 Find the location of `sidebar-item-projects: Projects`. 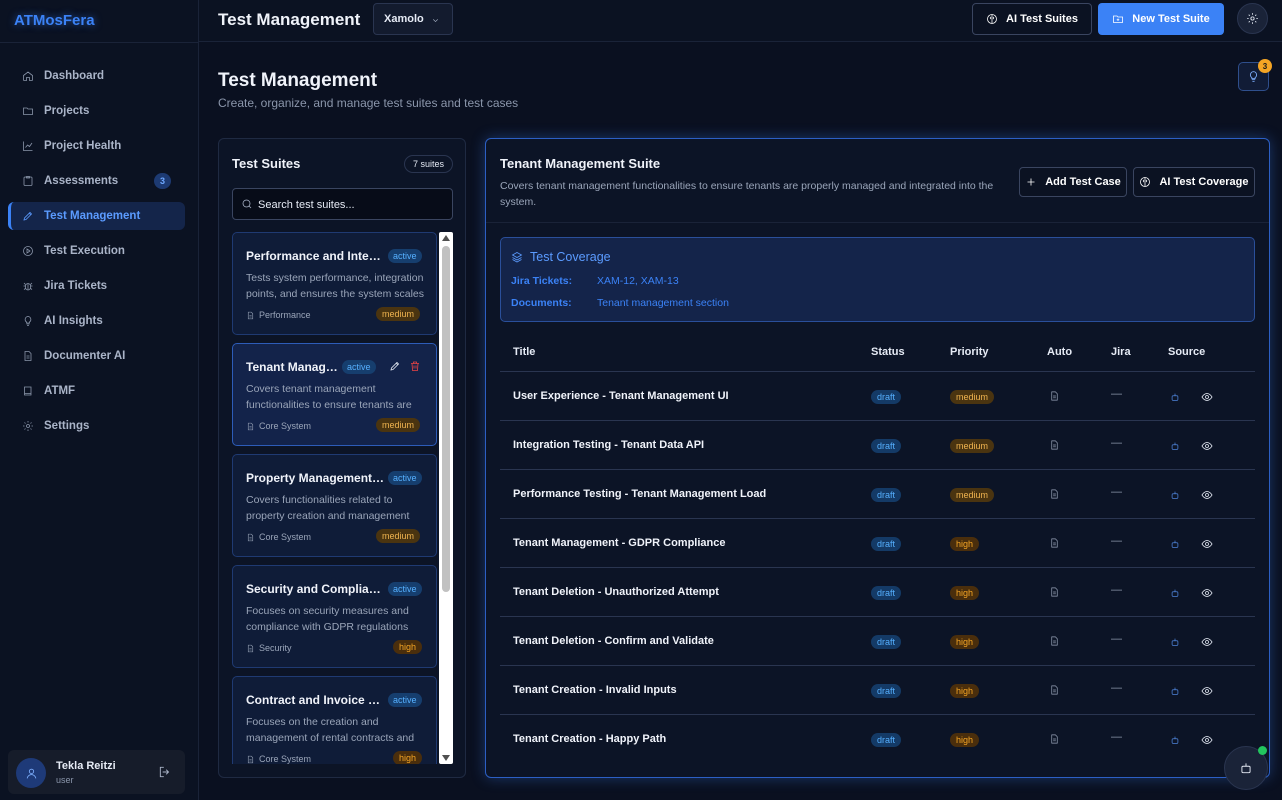

sidebar-item-projects: Projects is located at coordinates (96, 111).